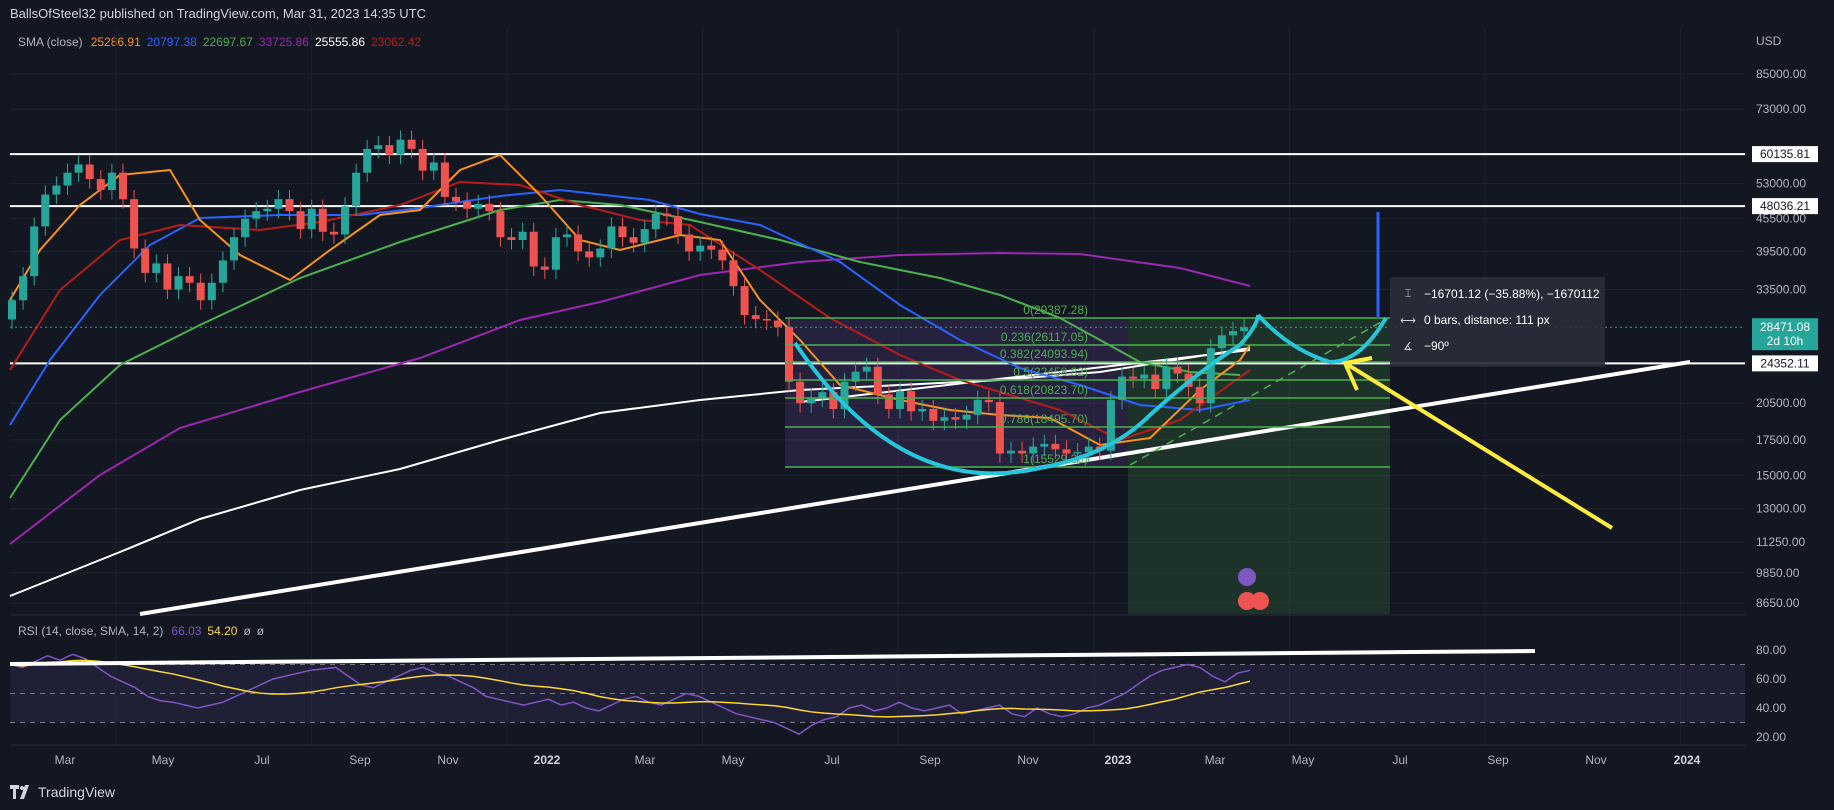 The width and height of the screenshot is (1834, 810). Describe the element at coordinates (1260, 601) in the screenshot. I see `flag-icon` at that location.